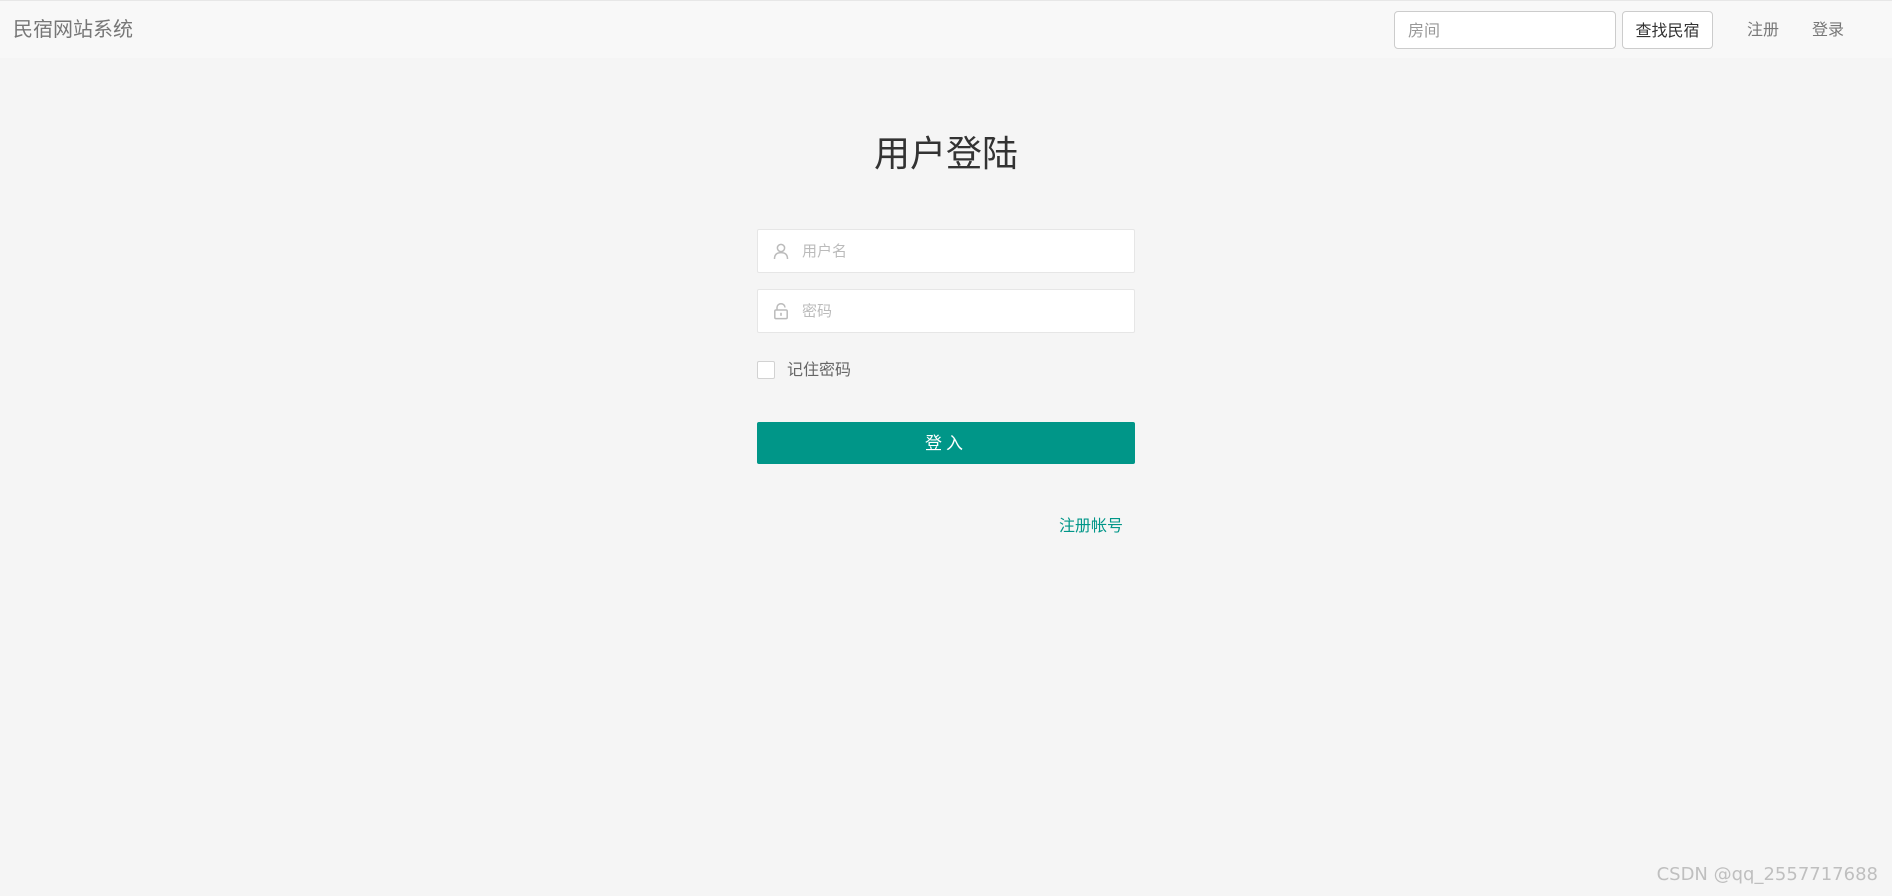  I want to click on watermark: CSDN @qq_2557717688, so click(1767, 874).